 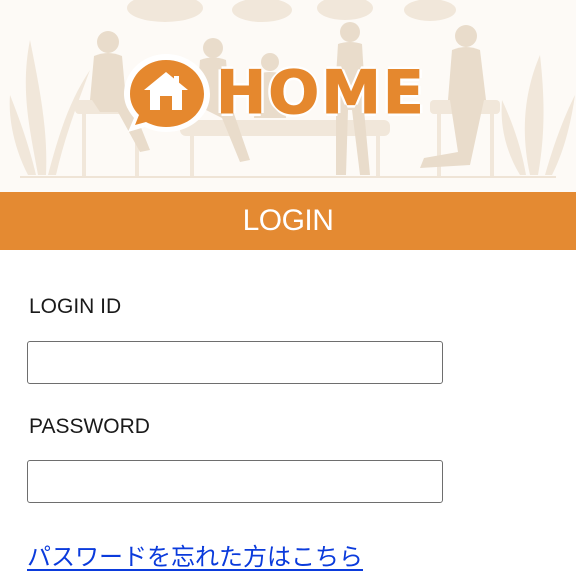 I want to click on forgot-password-link: パスワードを忘れた方はこちら, so click(x=195, y=554).